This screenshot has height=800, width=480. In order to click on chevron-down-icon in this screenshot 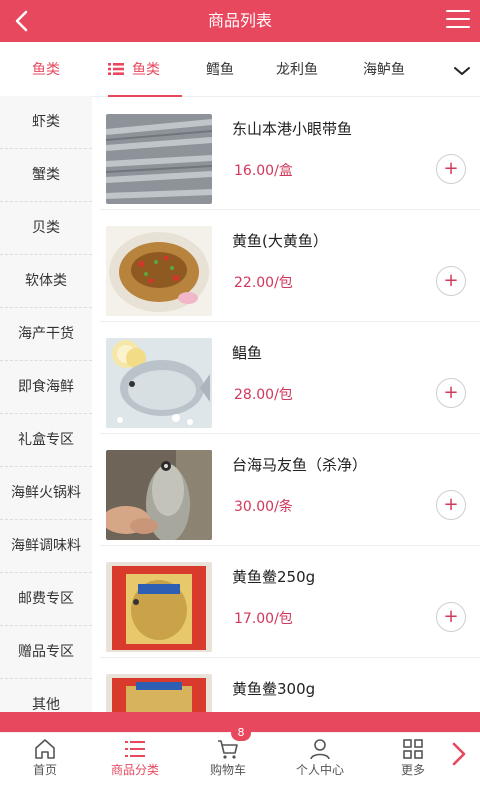, I will do `click(462, 71)`.